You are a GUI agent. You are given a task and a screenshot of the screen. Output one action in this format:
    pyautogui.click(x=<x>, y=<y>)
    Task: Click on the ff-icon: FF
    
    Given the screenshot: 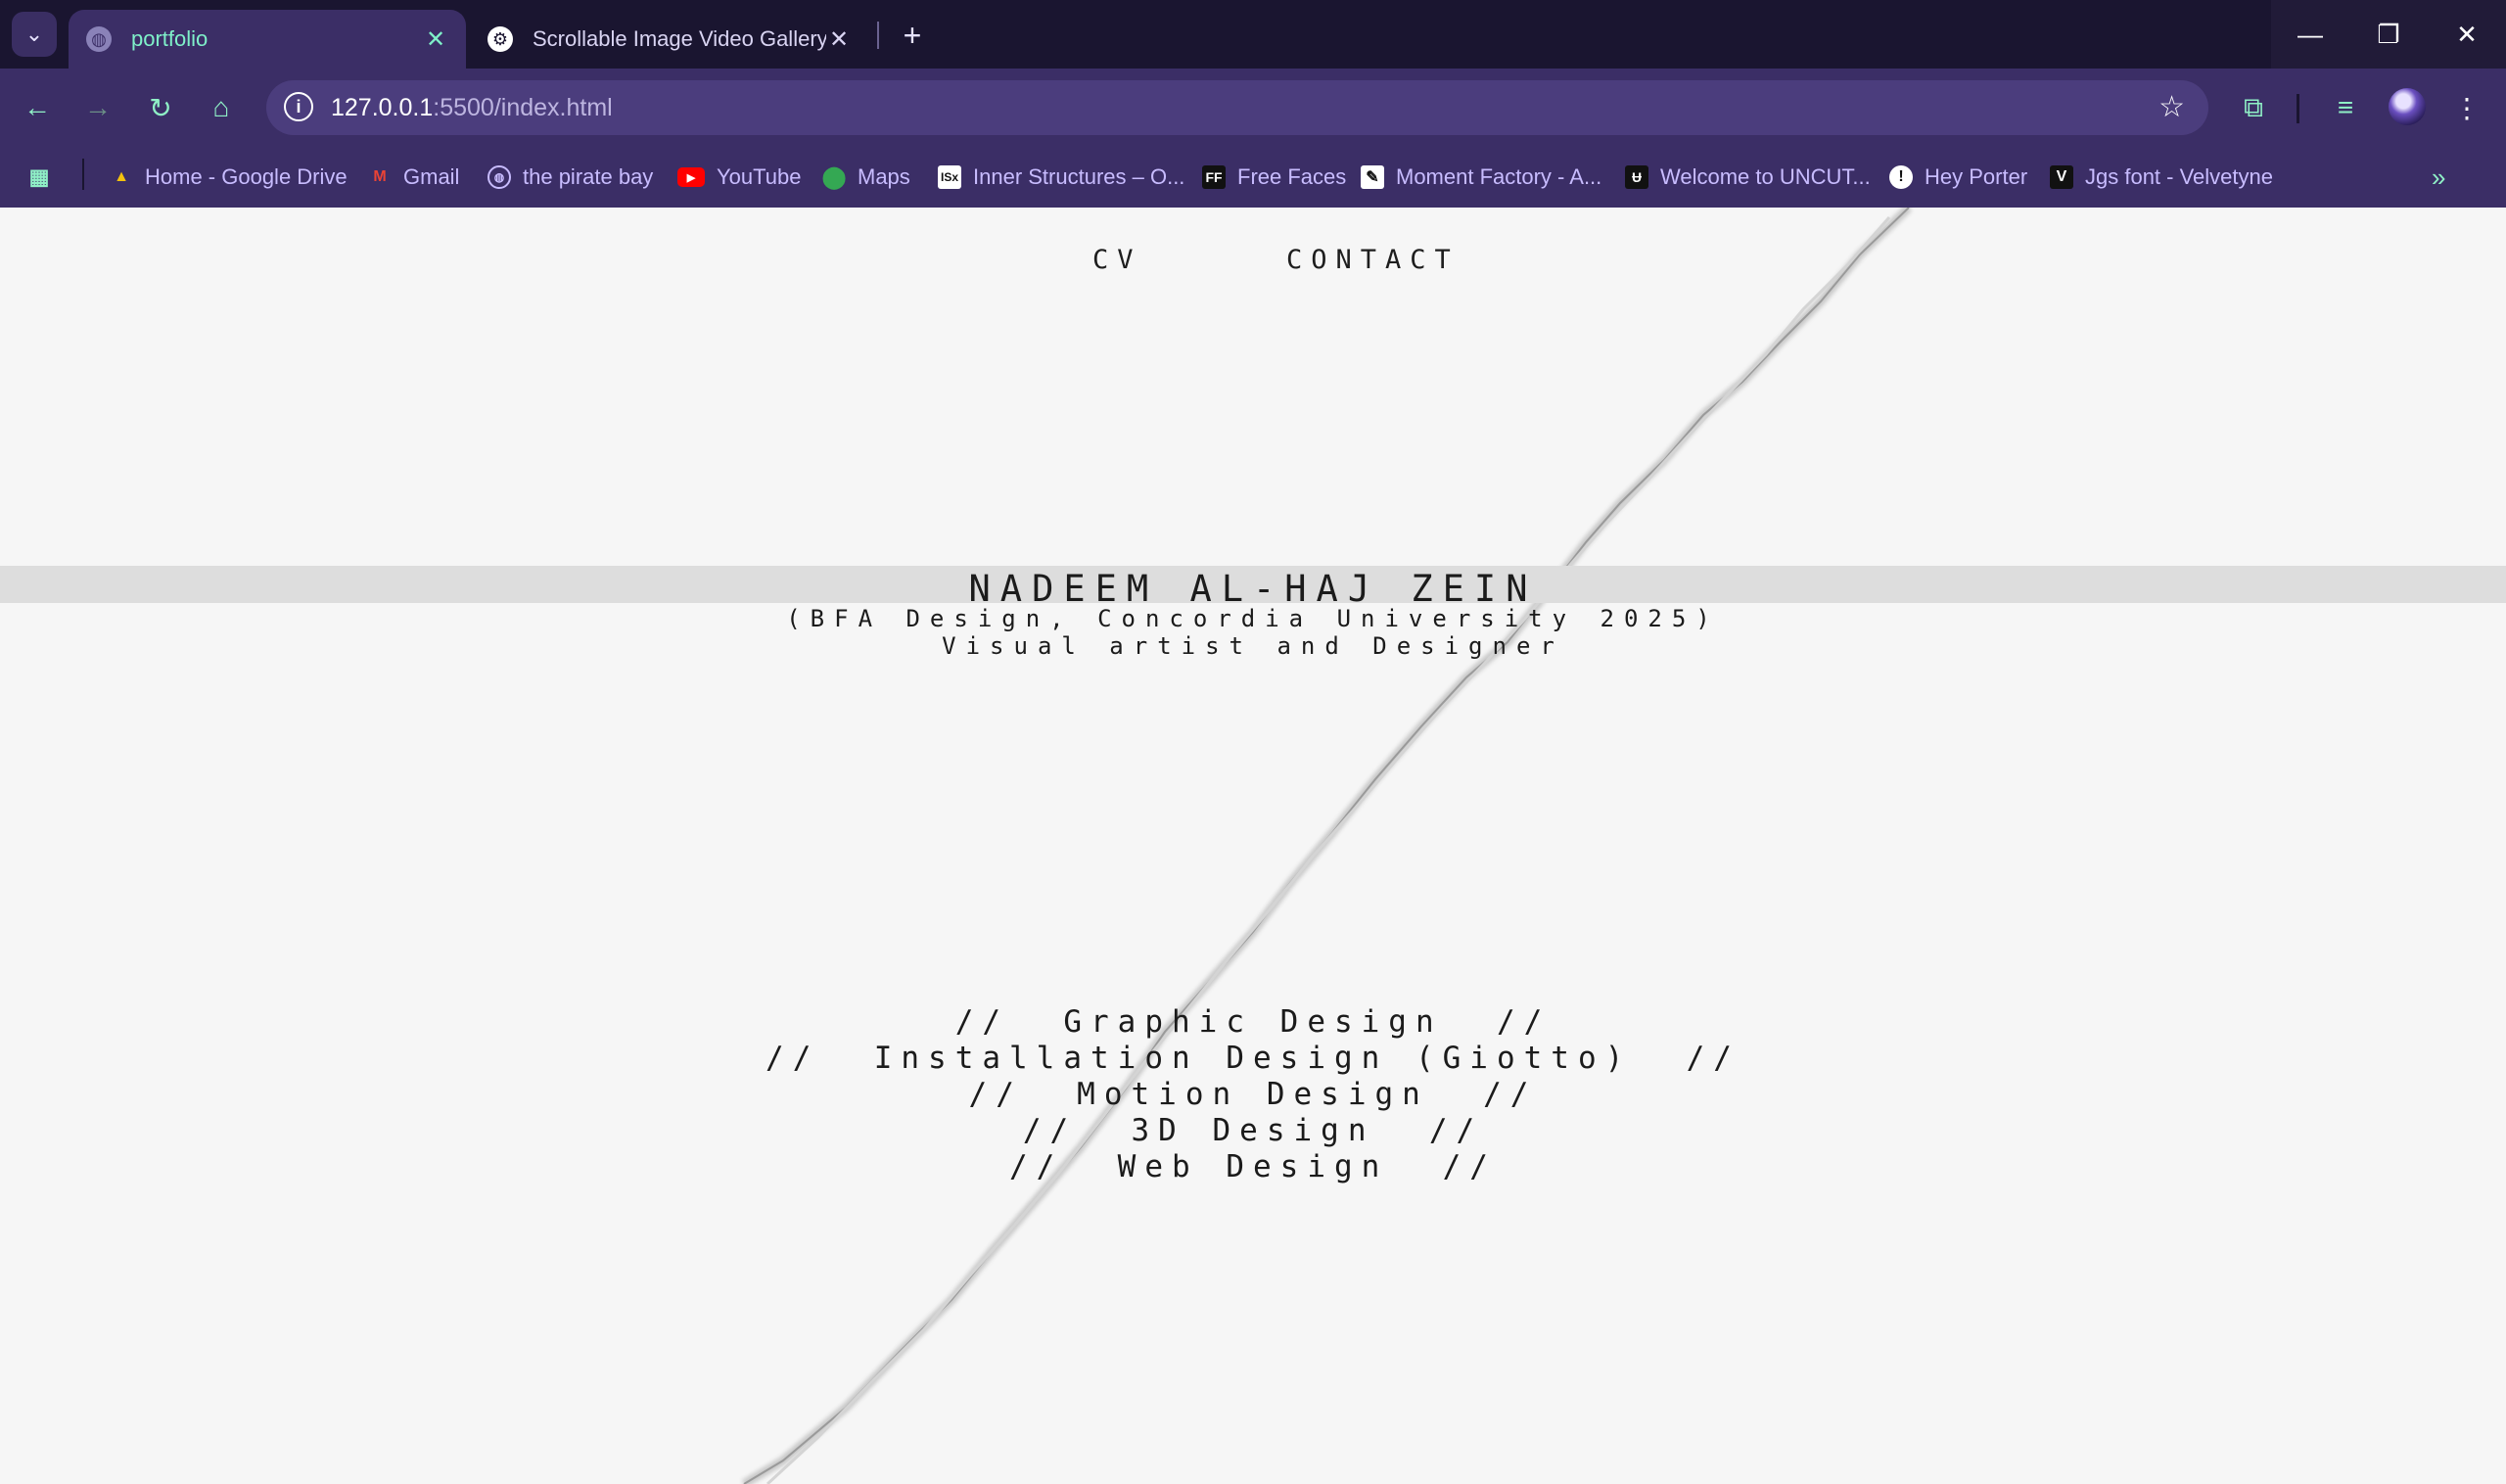 What is the action you would take?
    pyautogui.click(x=1214, y=177)
    